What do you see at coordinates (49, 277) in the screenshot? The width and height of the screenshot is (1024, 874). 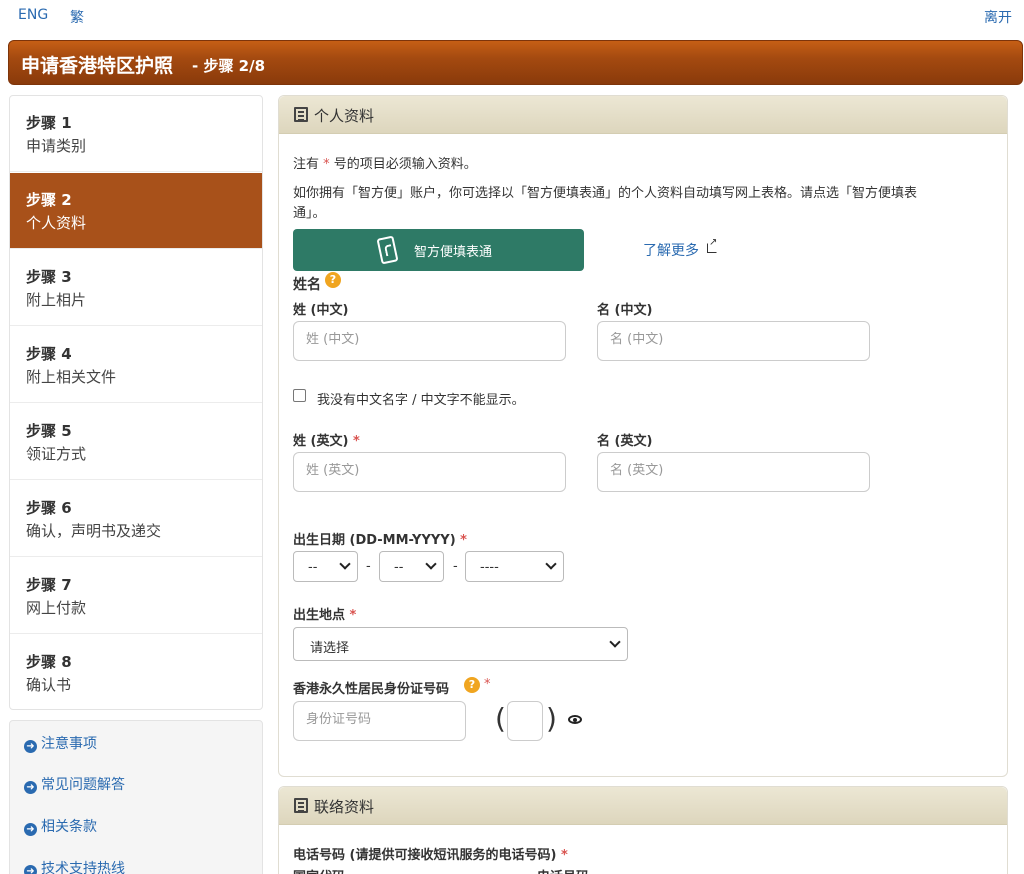 I see `step-number: 步骤 3` at bounding box center [49, 277].